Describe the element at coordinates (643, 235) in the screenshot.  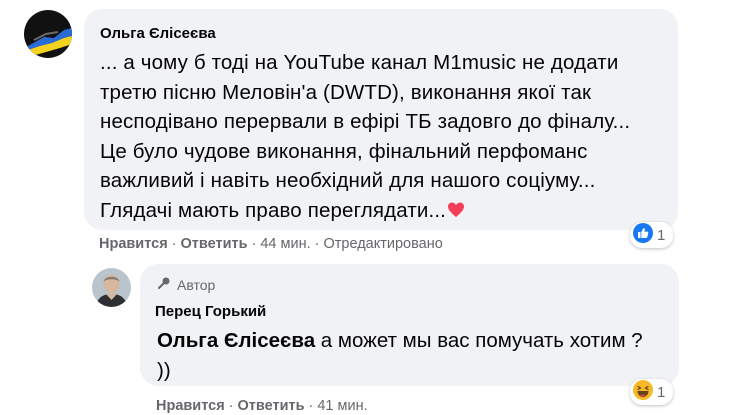
I see `like-icon` at that location.